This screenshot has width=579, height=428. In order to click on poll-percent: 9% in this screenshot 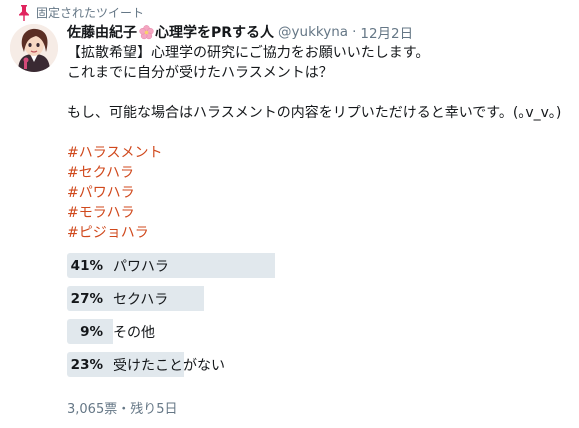, I will do `click(91, 331)`.